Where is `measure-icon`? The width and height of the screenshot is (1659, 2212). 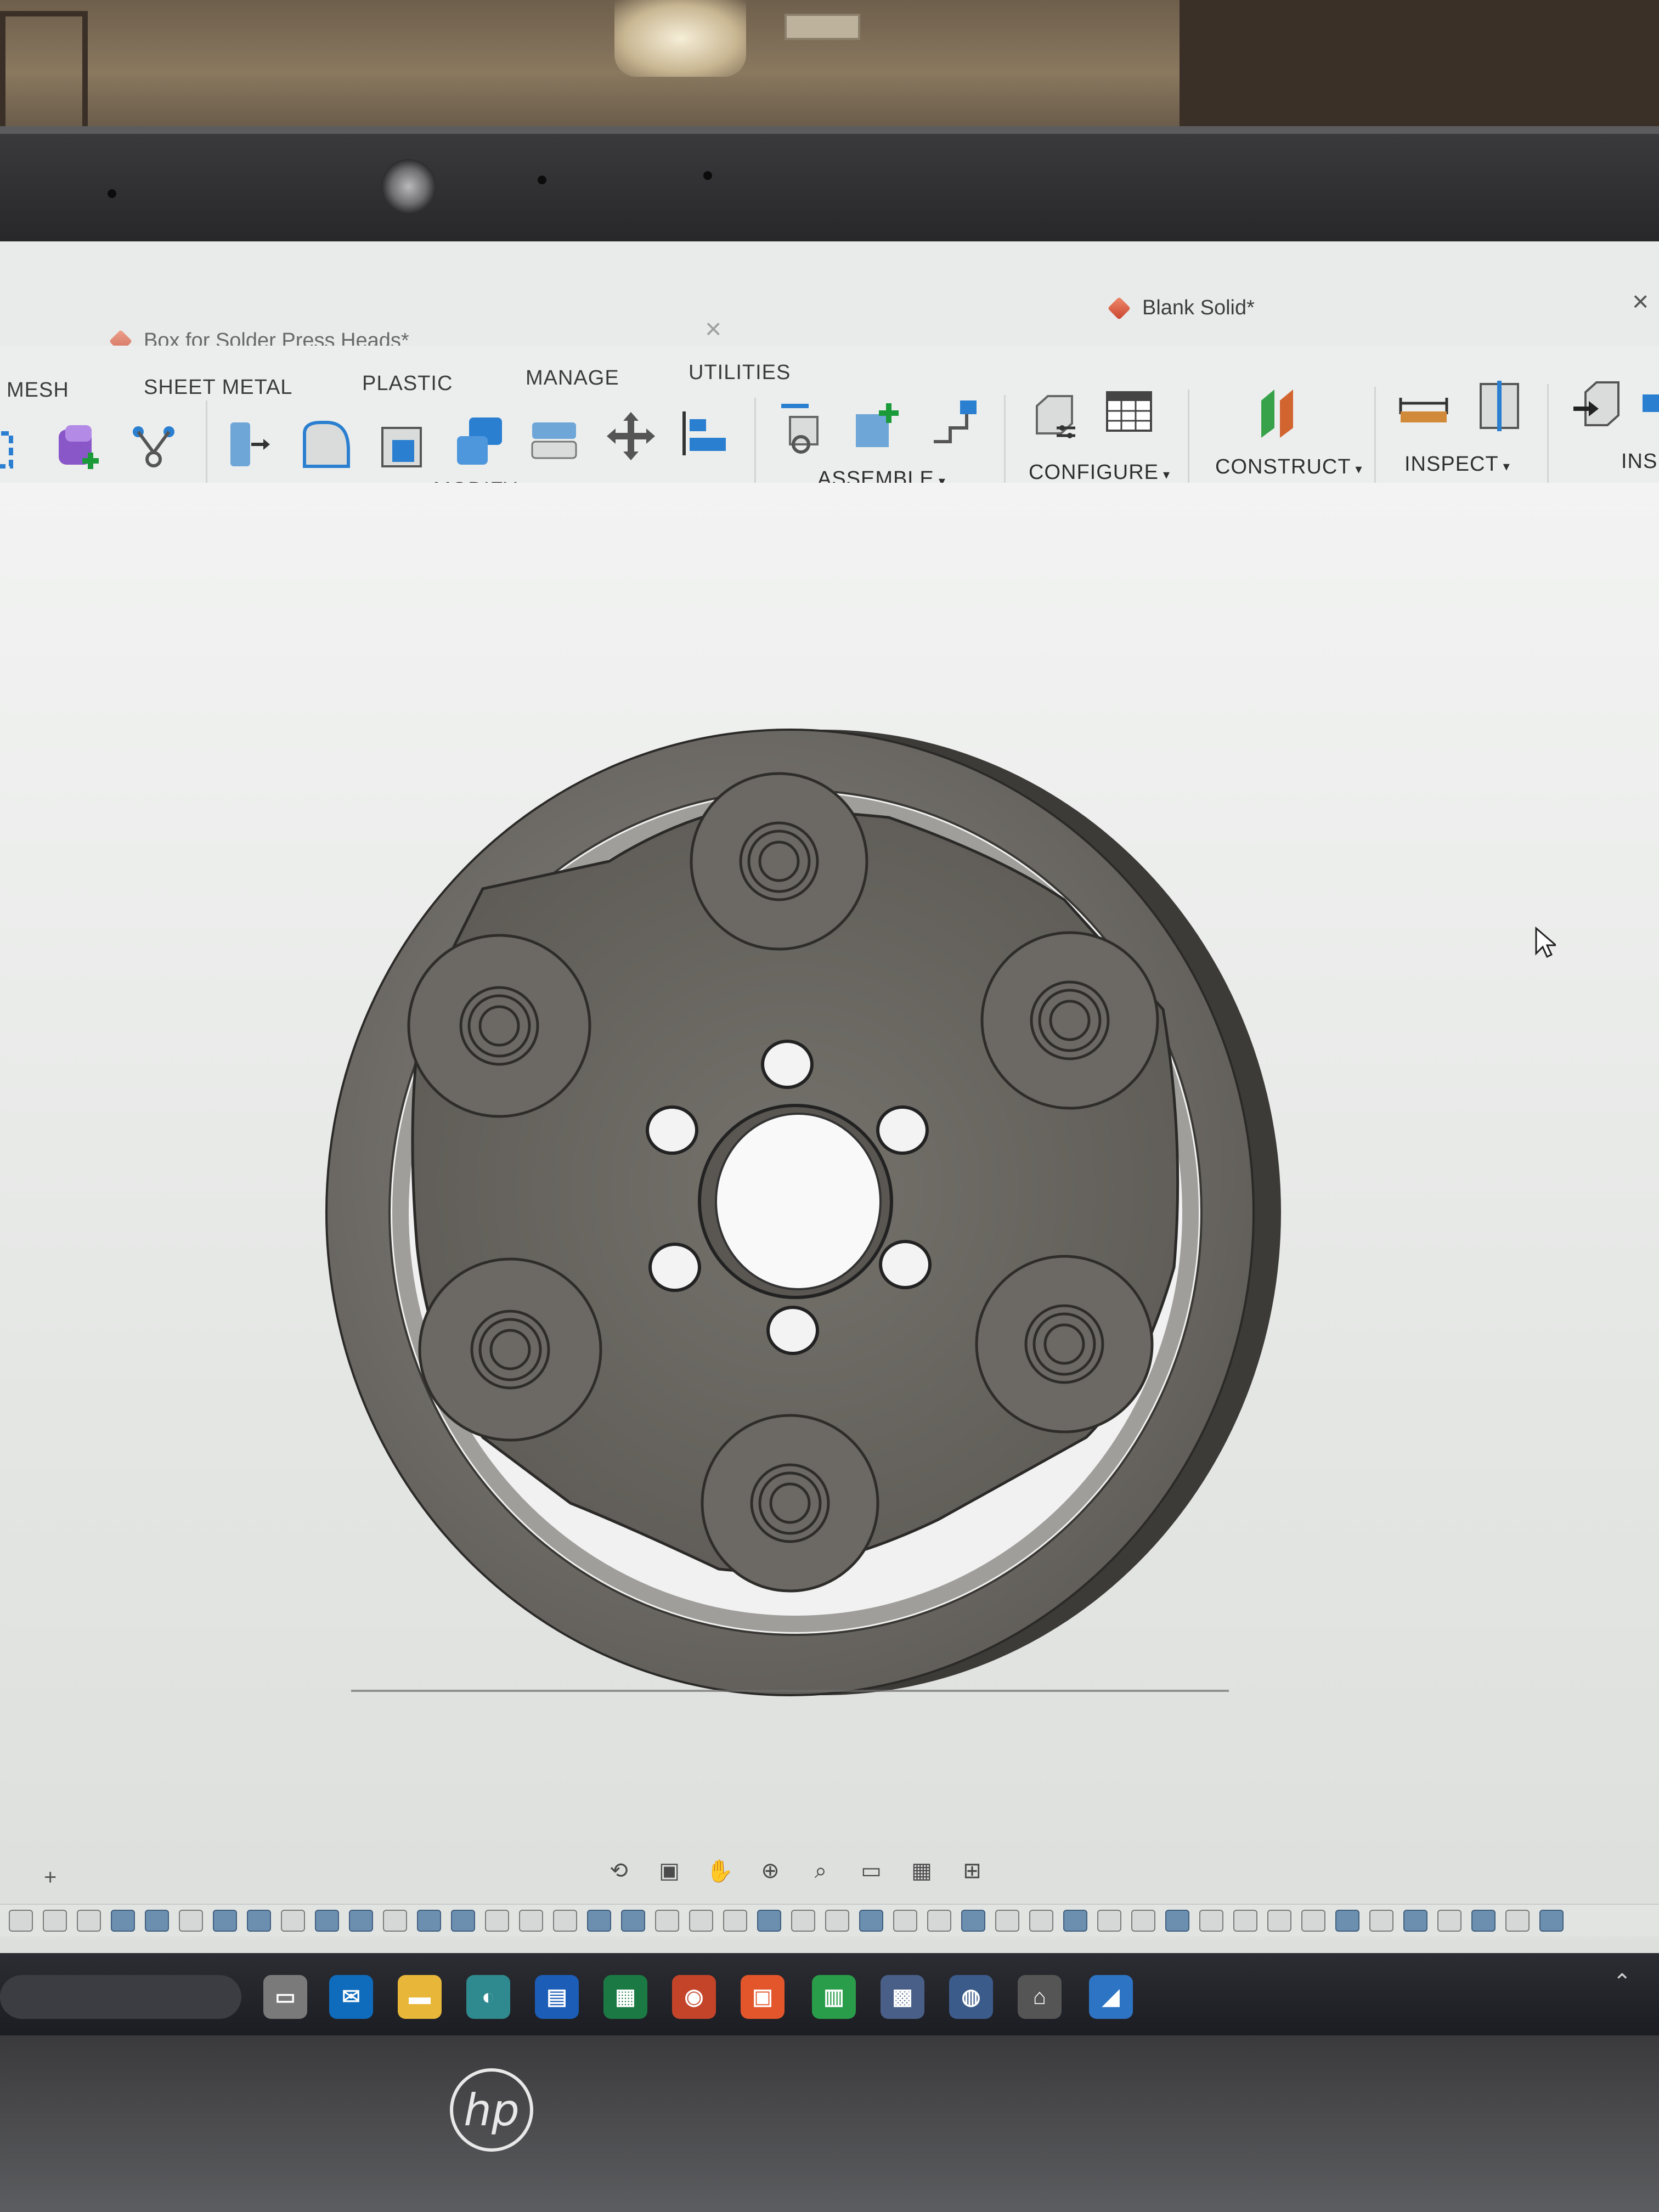 measure-icon is located at coordinates (1424, 409).